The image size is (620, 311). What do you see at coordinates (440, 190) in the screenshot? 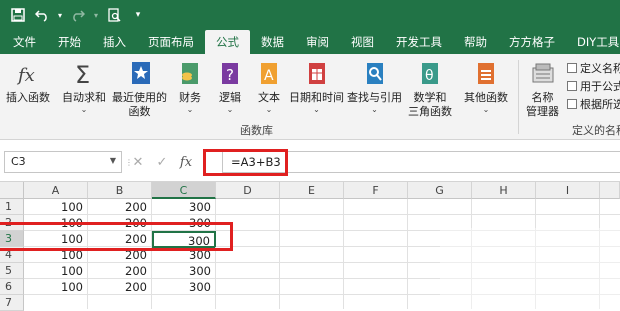
I see `column-header-g: G` at bounding box center [440, 190].